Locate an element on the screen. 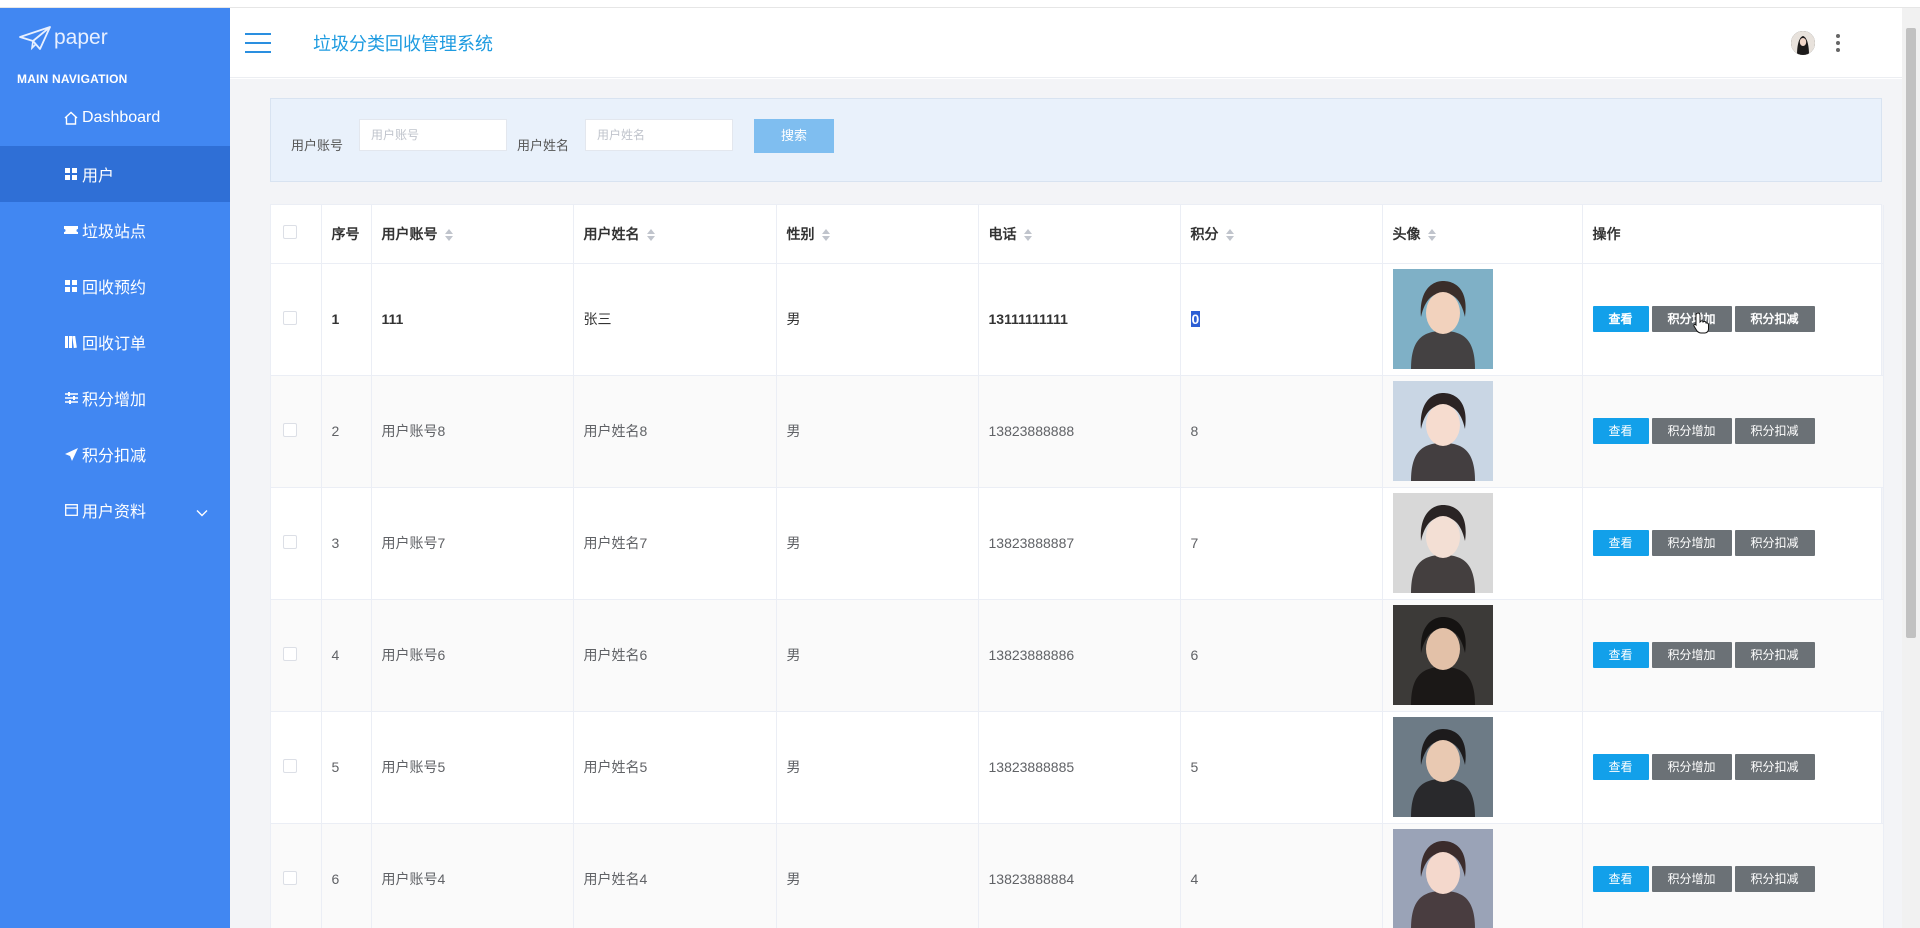 The image size is (1920, 928). select-all-checkbox is located at coordinates (290, 232).